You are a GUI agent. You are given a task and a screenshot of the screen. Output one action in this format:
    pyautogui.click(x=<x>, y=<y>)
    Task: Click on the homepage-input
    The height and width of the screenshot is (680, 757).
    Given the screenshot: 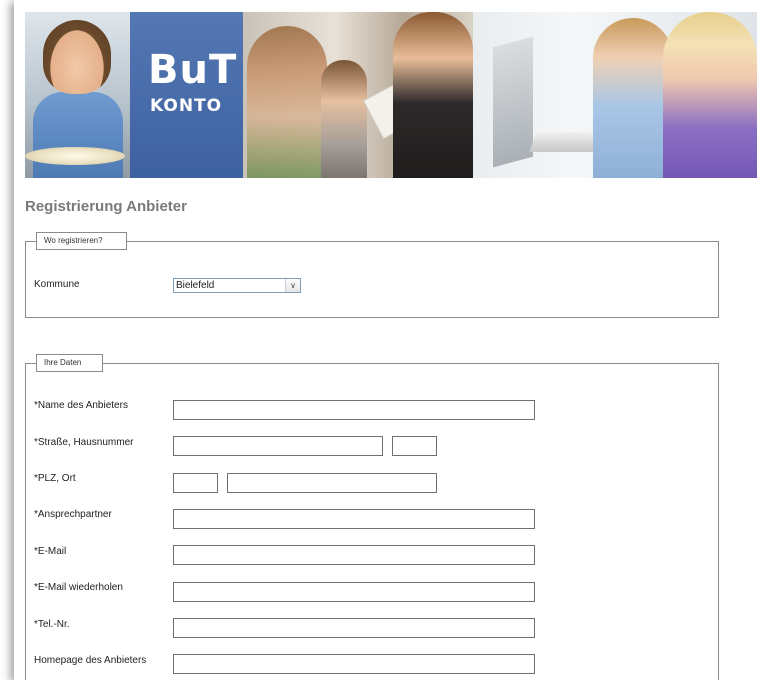 What is the action you would take?
    pyautogui.click(x=354, y=664)
    